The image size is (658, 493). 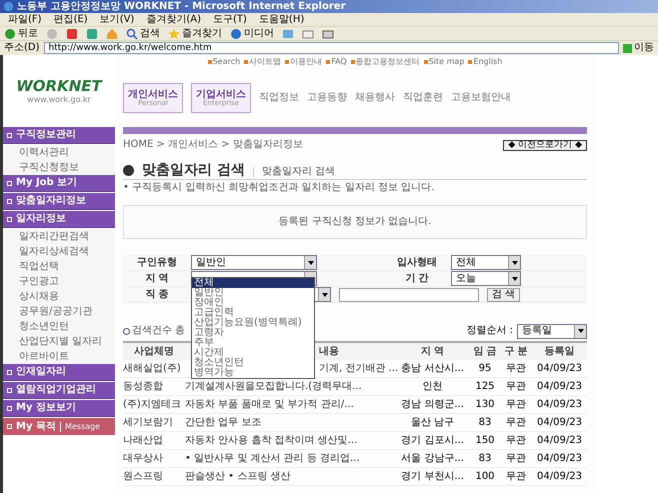 I want to click on top-link: 종합고용정보센터, so click(x=388, y=62).